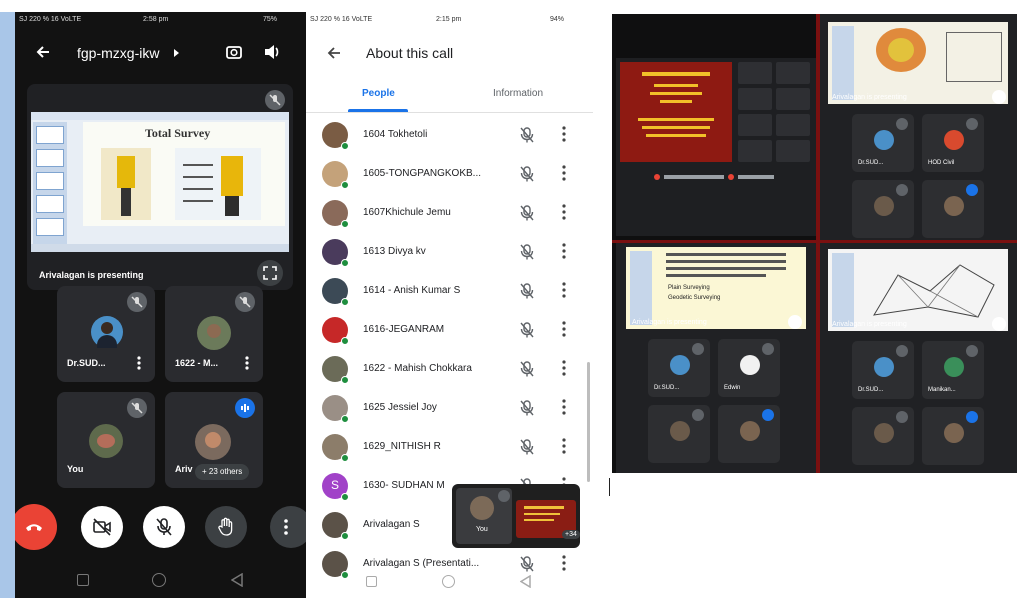  Describe the element at coordinates (953, 143) in the screenshot. I see `participant-tile: HOD Civil` at that location.